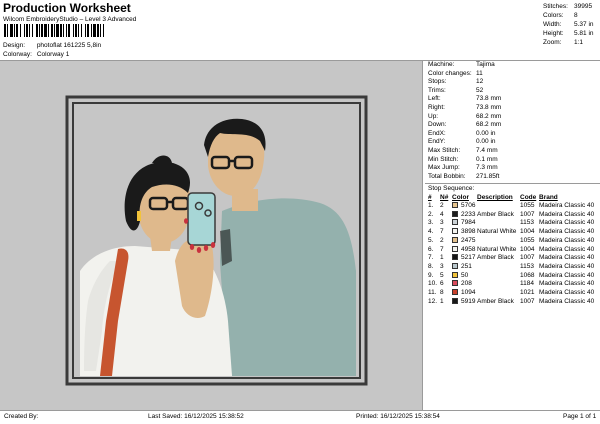  I want to click on stat-label: Colors:, so click(553, 15).